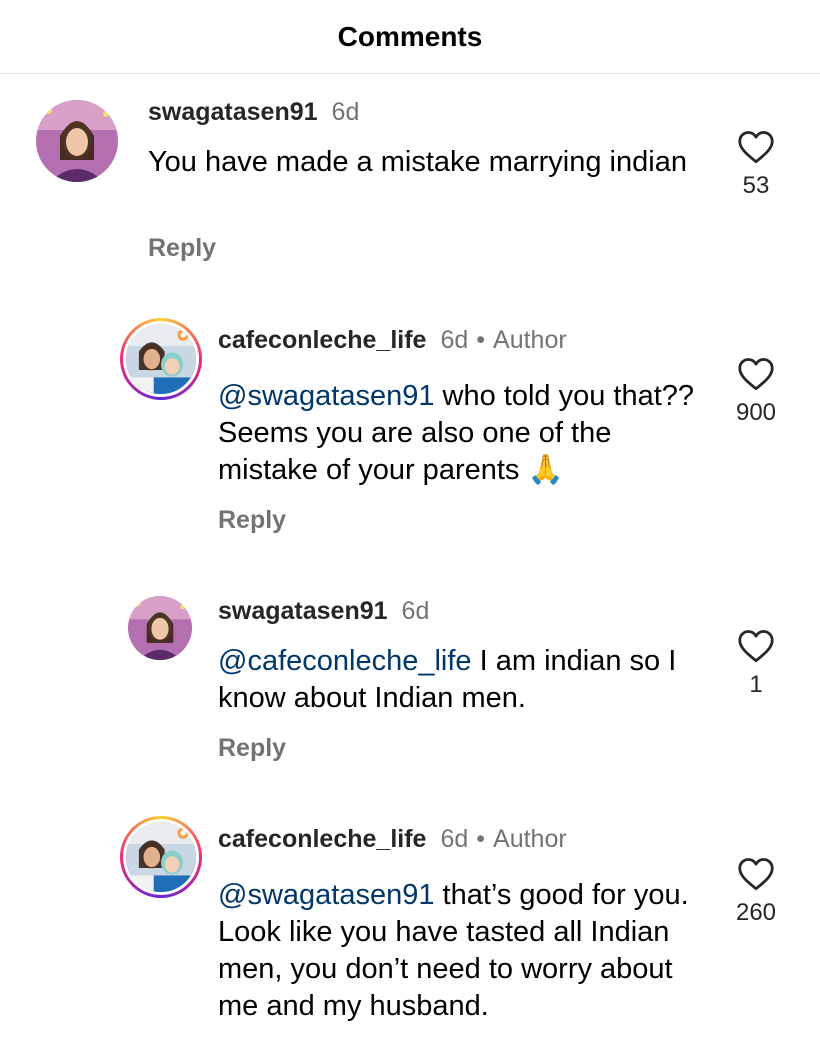  What do you see at coordinates (756, 912) in the screenshot?
I see `like-count: 260` at bounding box center [756, 912].